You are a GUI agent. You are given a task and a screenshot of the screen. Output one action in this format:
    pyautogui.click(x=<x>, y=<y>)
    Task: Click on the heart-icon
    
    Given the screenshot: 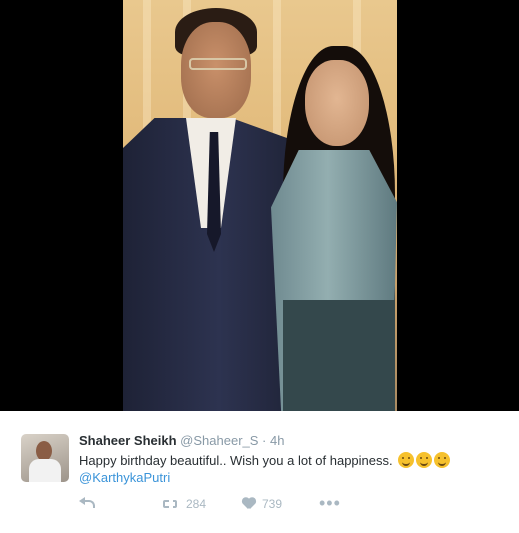 What is the action you would take?
    pyautogui.click(x=249, y=504)
    